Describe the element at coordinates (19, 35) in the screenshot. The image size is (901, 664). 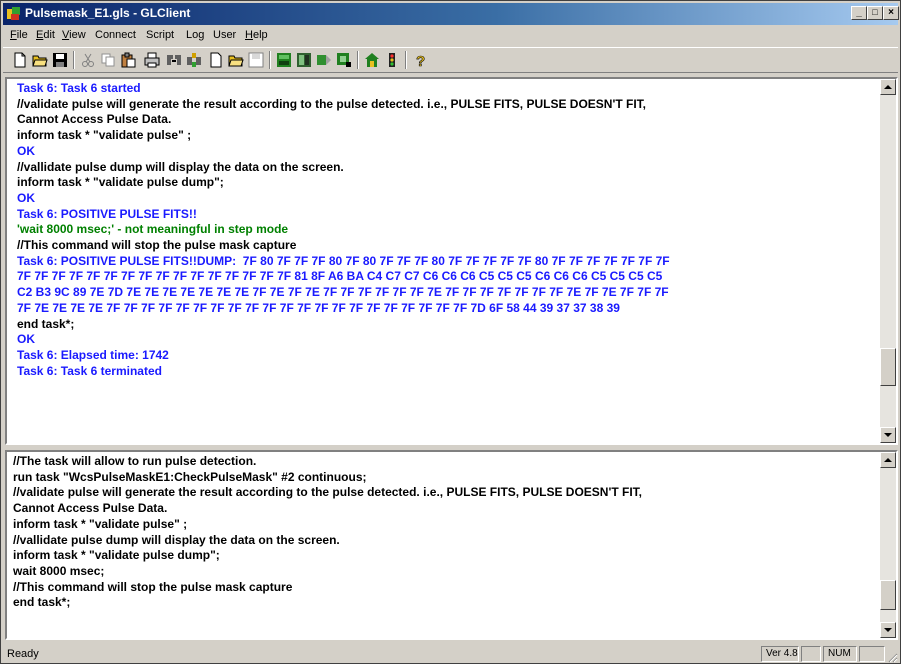
I see `menu-file: File` at that location.